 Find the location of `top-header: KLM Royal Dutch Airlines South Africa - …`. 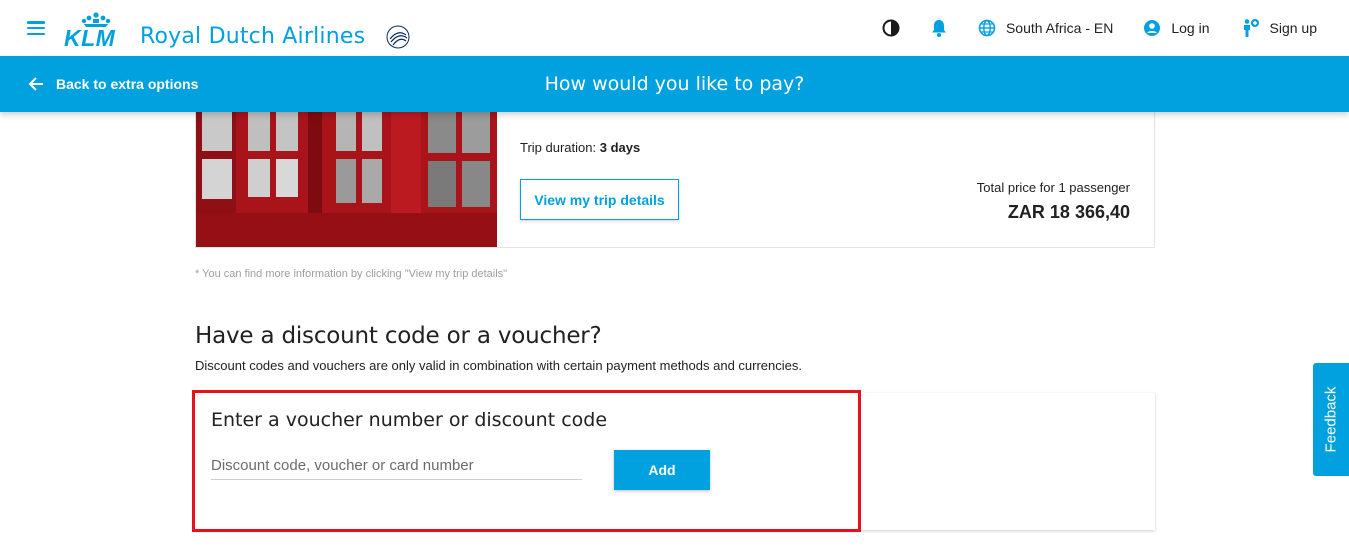

top-header: KLM Royal Dutch Airlines South Africa - … is located at coordinates (674, 28).